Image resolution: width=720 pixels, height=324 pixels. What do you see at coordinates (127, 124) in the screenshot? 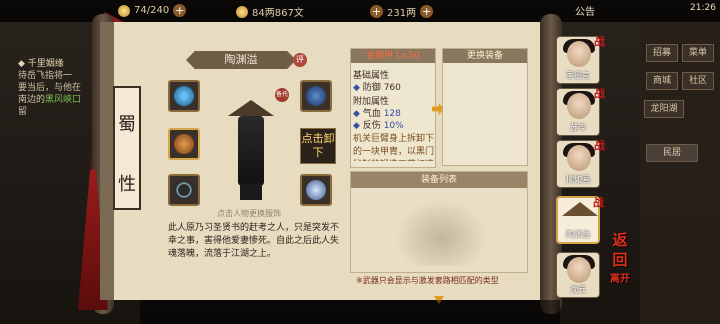
I see `sect-char: 蜀` at bounding box center [127, 124].